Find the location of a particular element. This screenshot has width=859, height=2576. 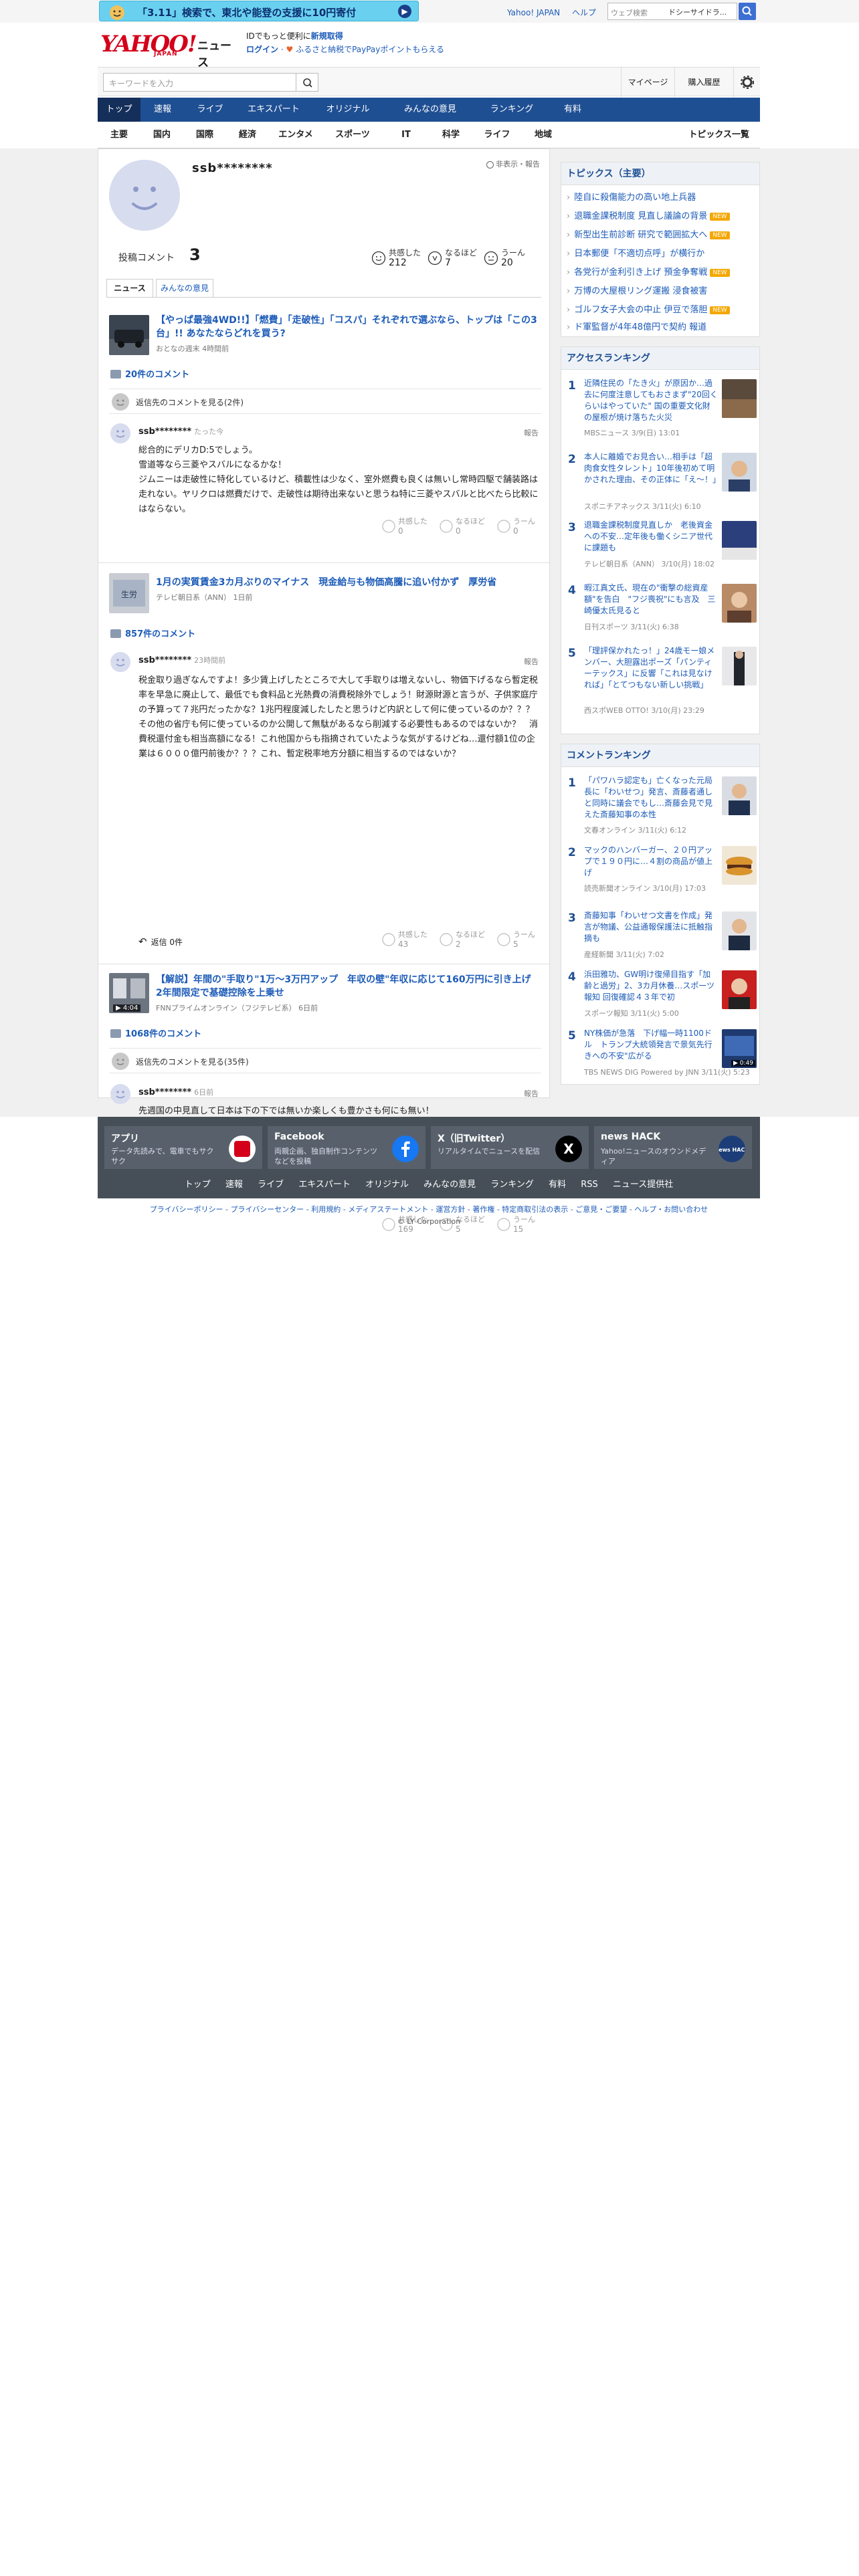

play-icon: ▶ is located at coordinates (735, 1063).